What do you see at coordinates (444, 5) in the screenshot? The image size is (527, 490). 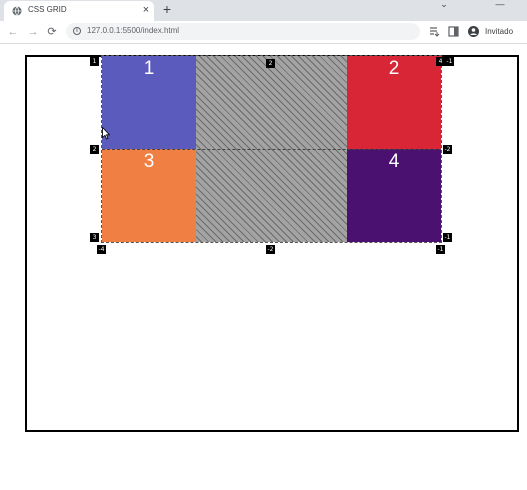 I see `chevron-down-icon: ⌄` at bounding box center [444, 5].